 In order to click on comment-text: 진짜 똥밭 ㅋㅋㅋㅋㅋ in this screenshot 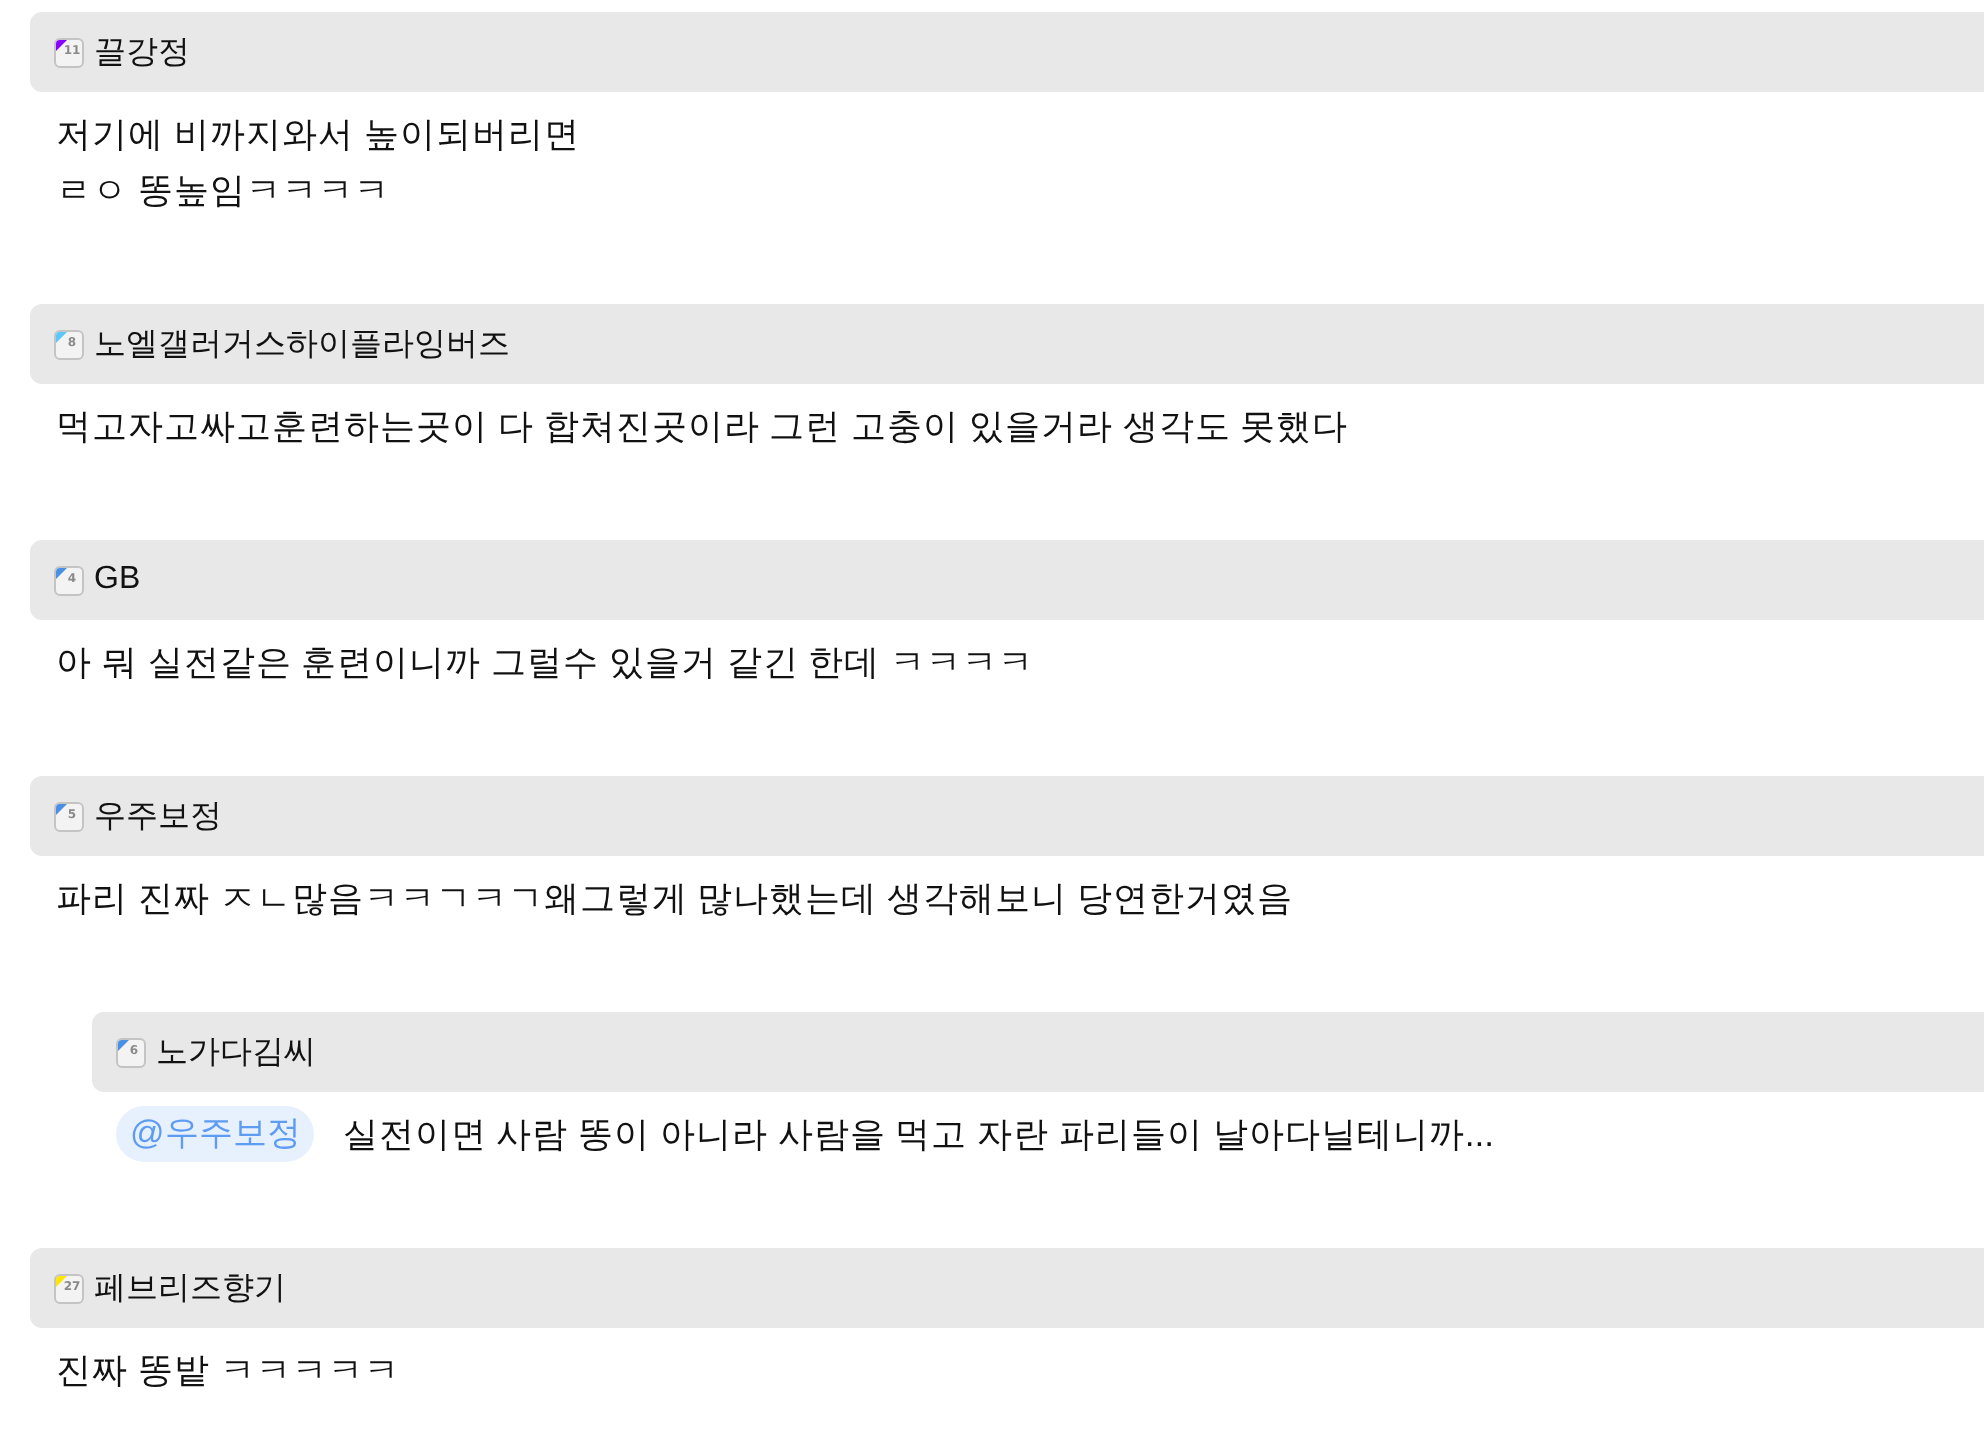, I will do `click(228, 1371)`.